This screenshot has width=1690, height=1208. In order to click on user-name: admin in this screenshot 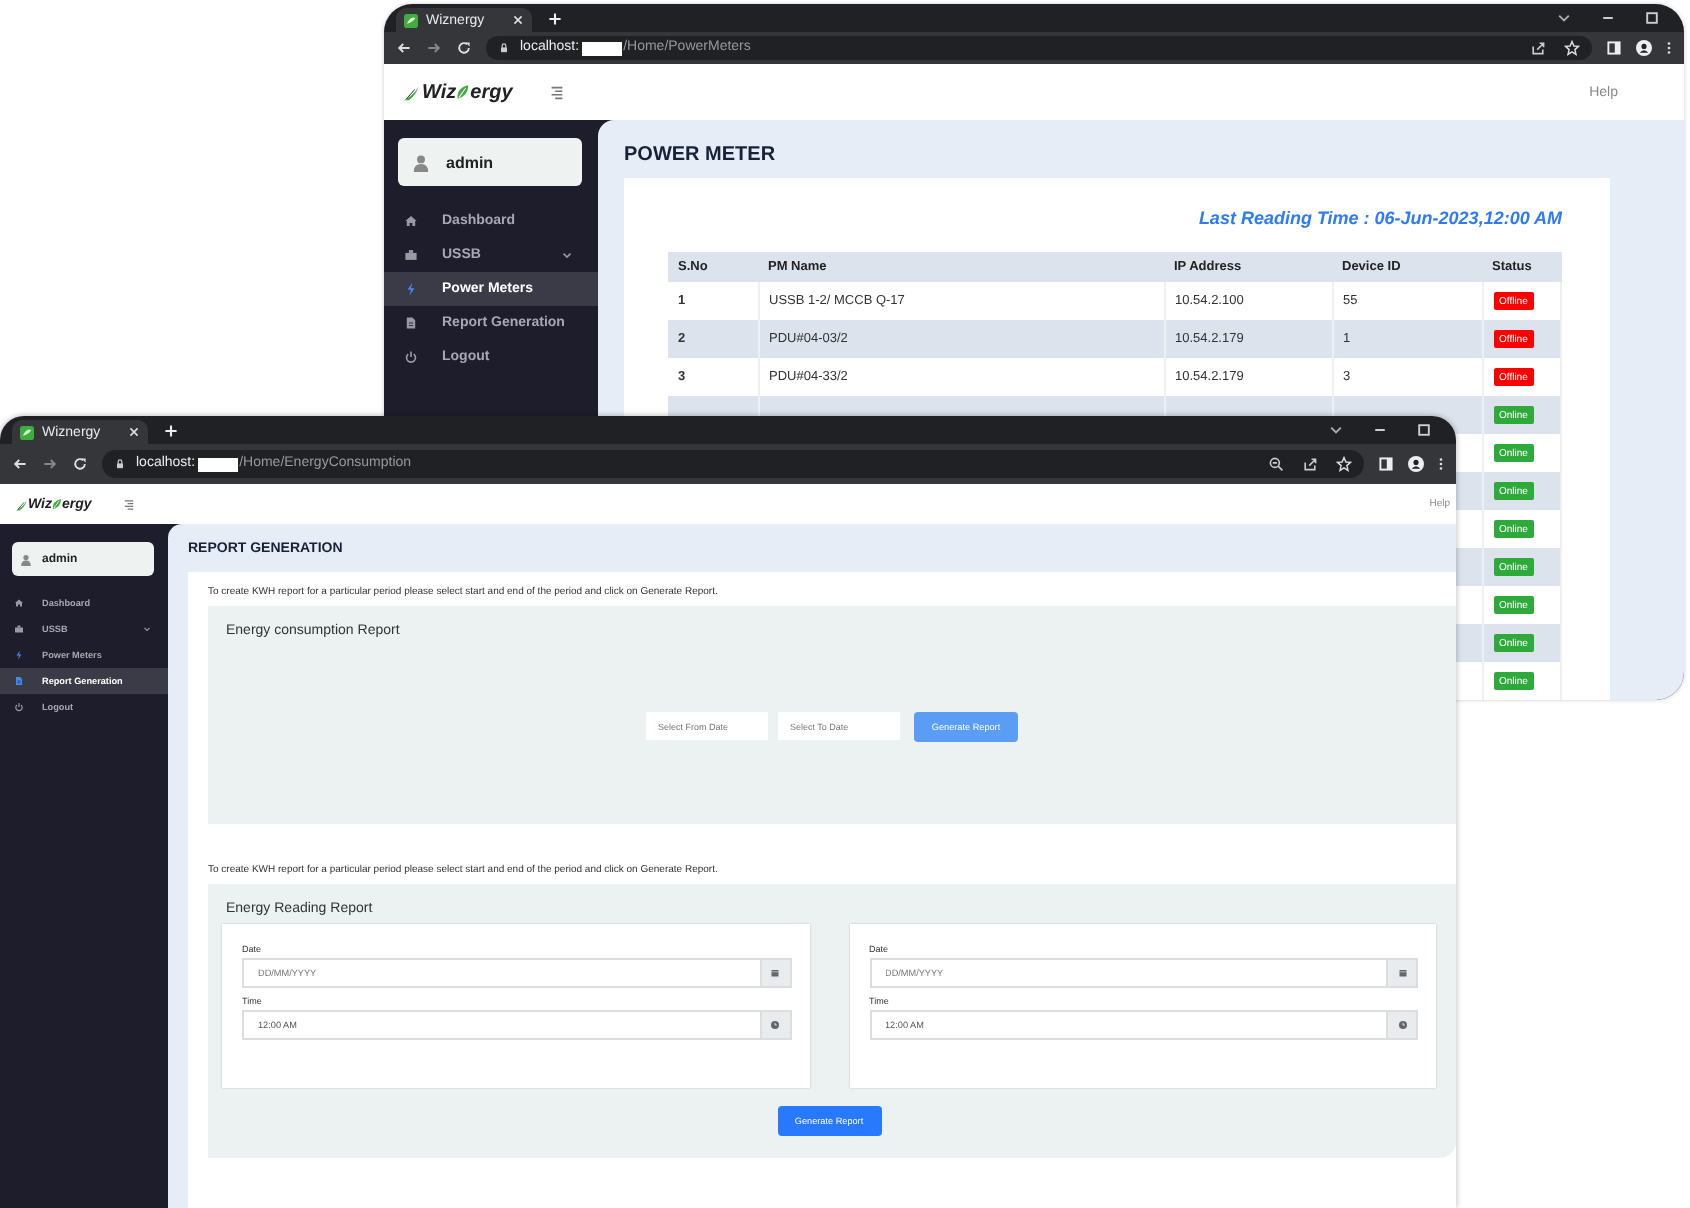, I will do `click(470, 162)`.